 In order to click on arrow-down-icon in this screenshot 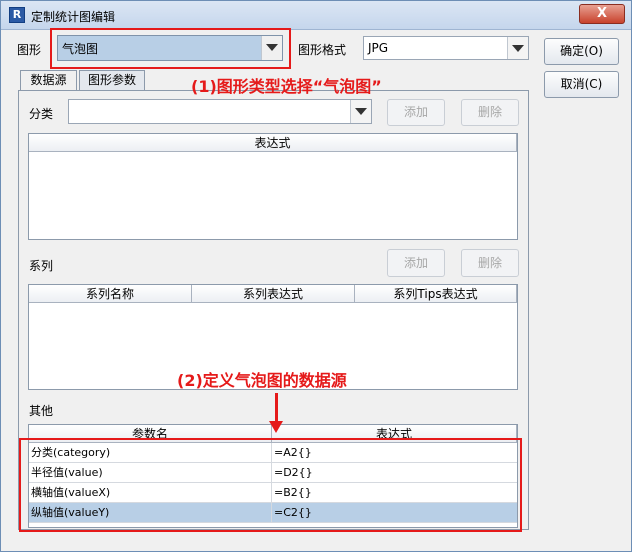, I will do `click(276, 427)`.